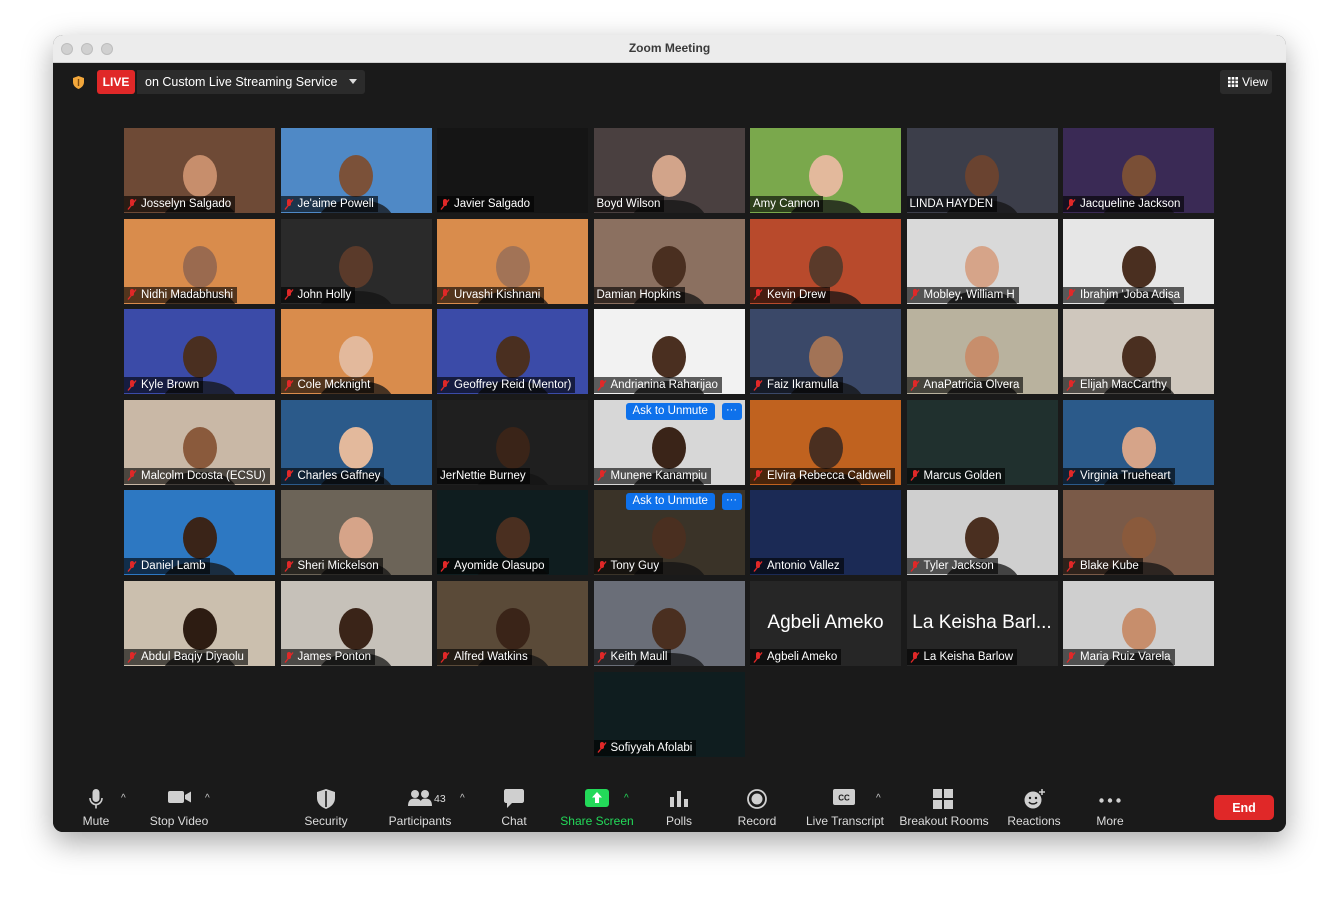  What do you see at coordinates (669, 352) in the screenshot?
I see `participant-tile: Andrianina Raharijao` at bounding box center [669, 352].